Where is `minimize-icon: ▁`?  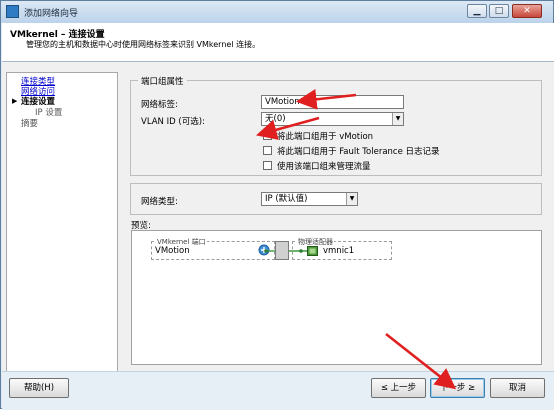
minimize-icon: ▁ is located at coordinates (477, 11).